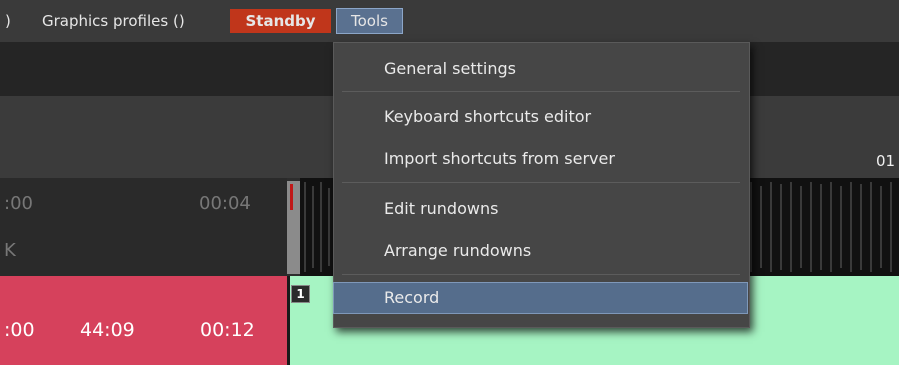 The width and height of the screenshot is (899, 365). What do you see at coordinates (10, 250) in the screenshot?
I see `track-letter: K` at bounding box center [10, 250].